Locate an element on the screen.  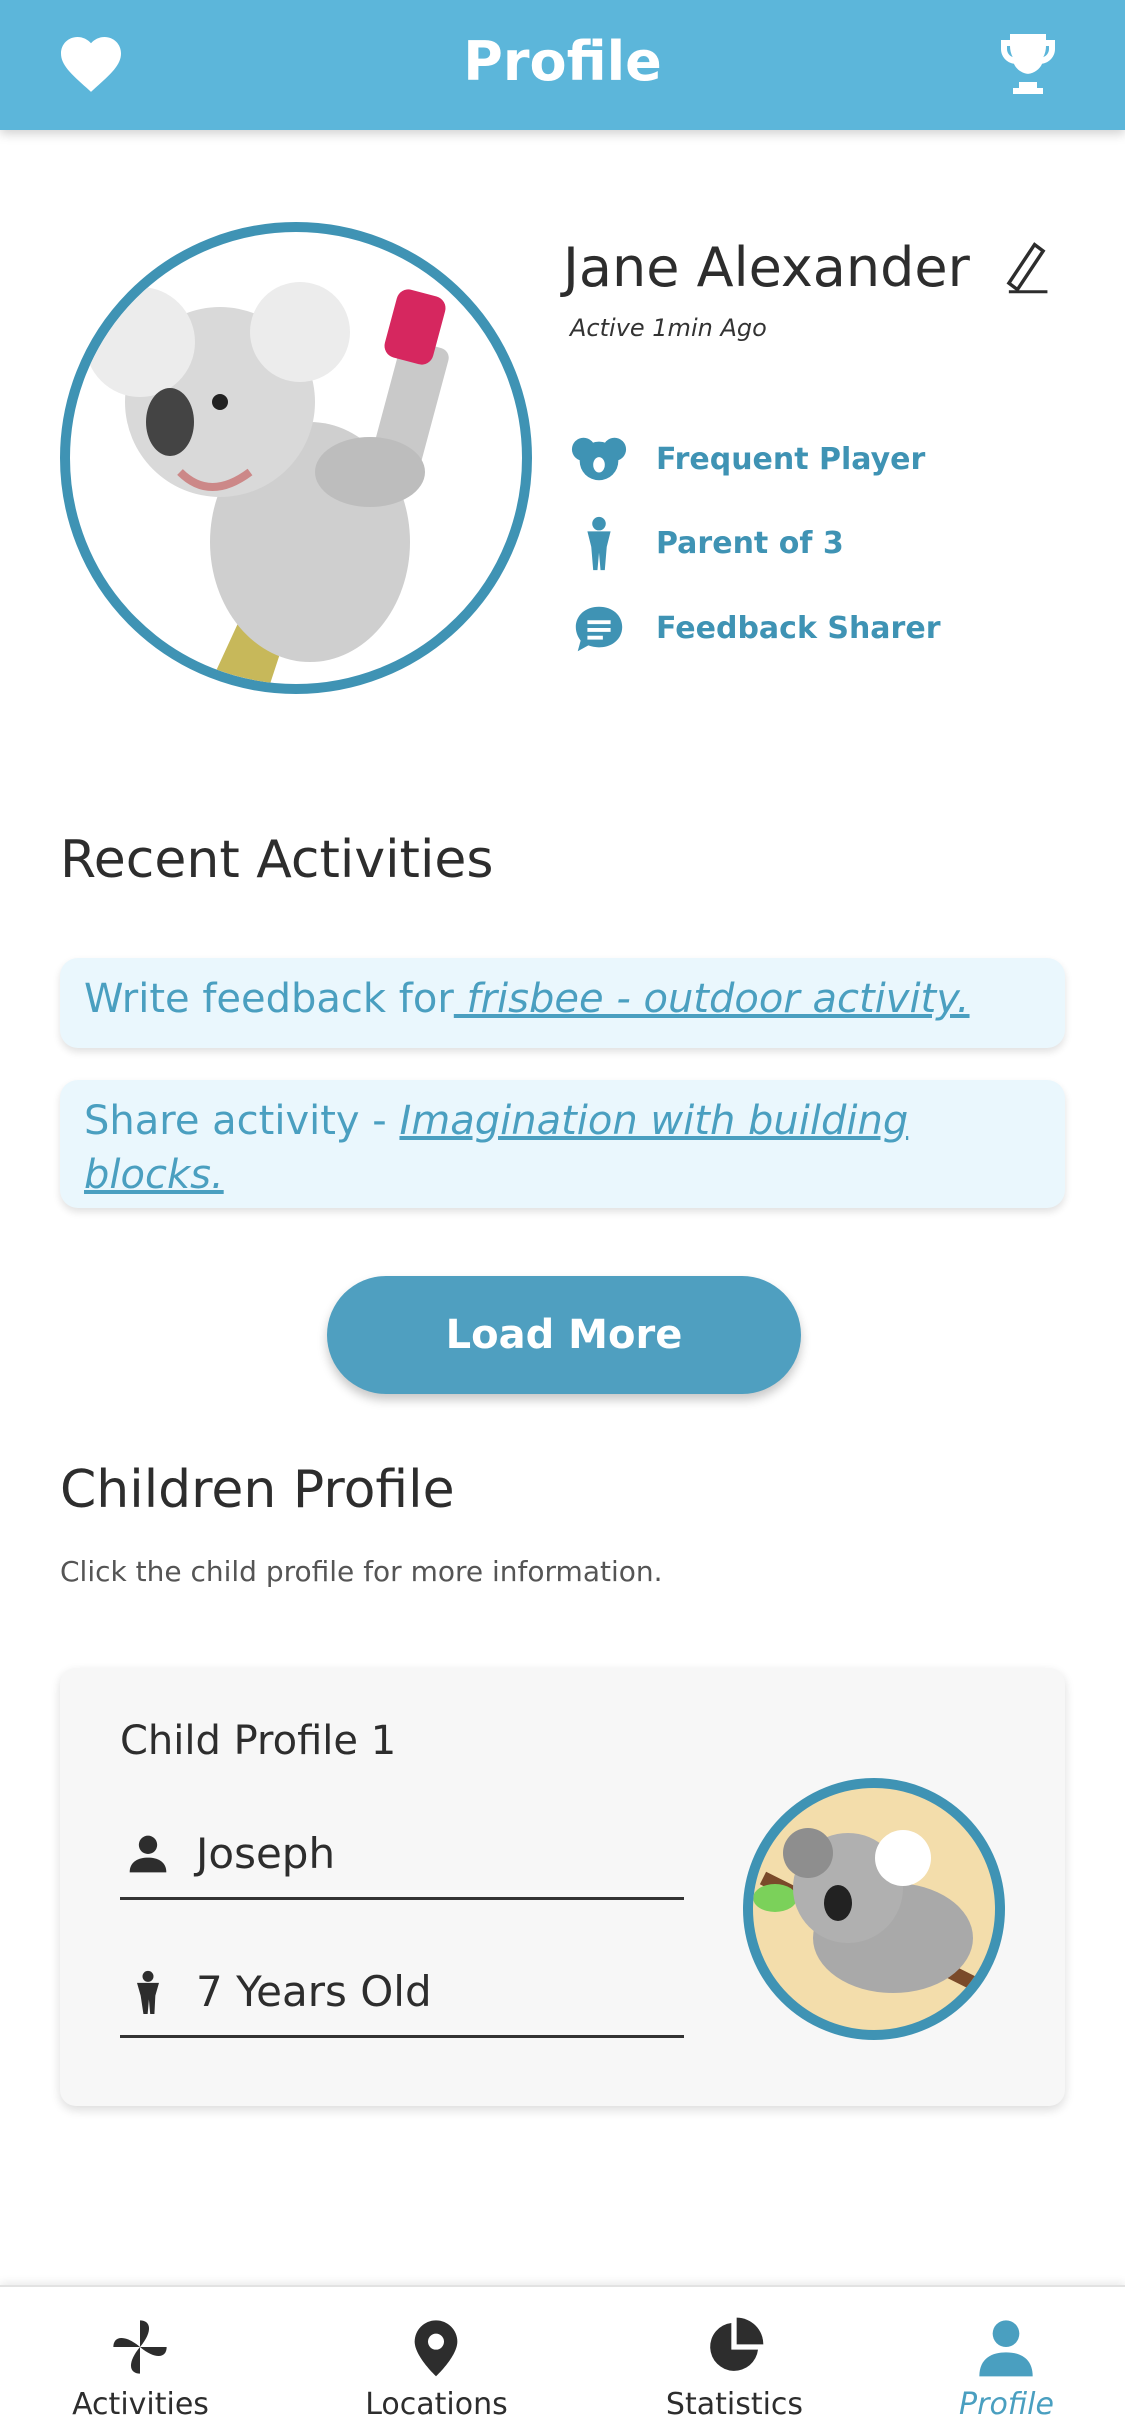
koala-icon is located at coordinates (599, 459).